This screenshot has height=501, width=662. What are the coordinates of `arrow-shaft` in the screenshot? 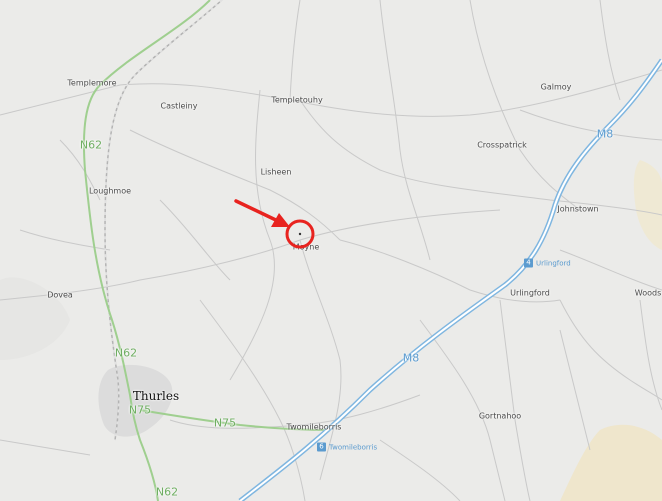 It's located at (258, 211).